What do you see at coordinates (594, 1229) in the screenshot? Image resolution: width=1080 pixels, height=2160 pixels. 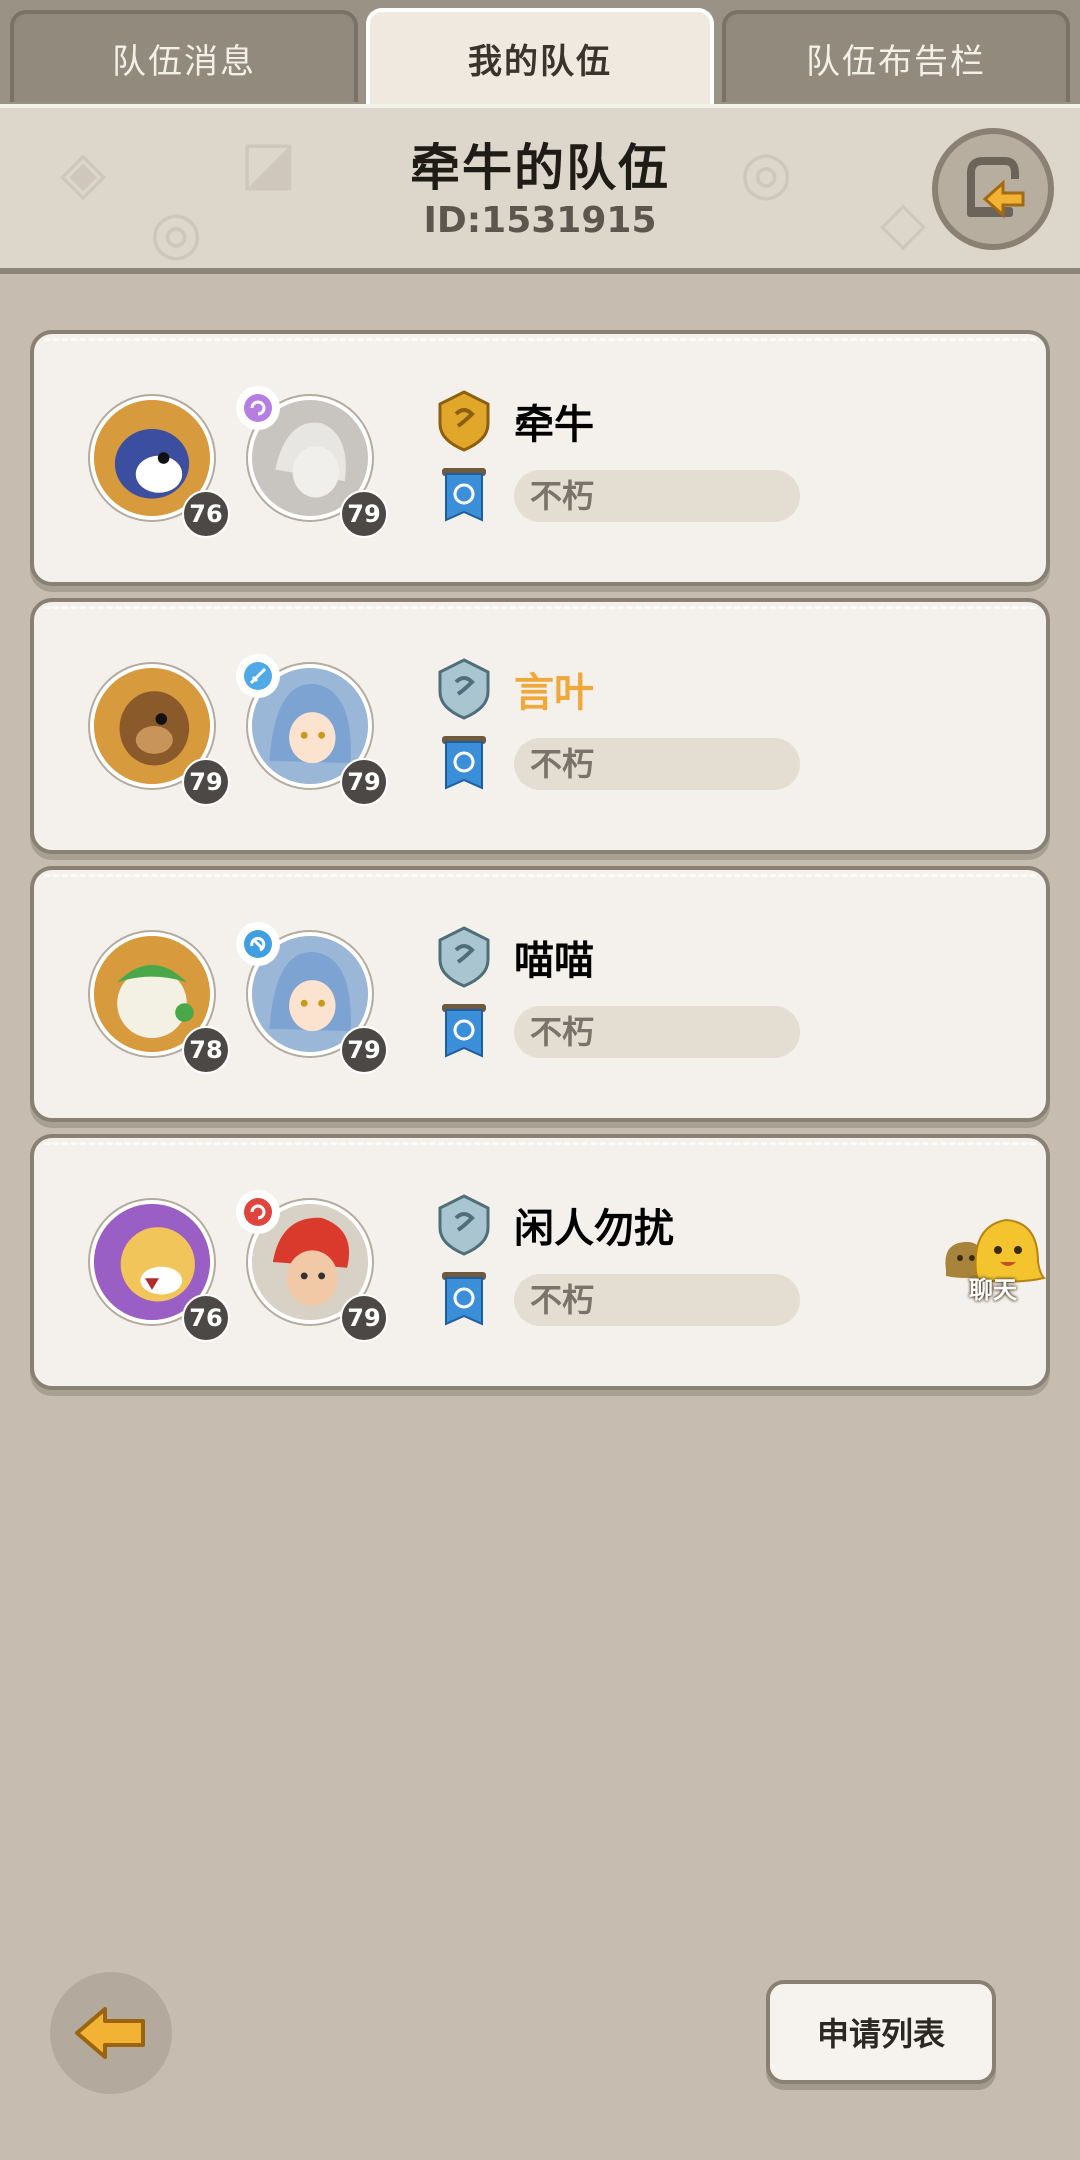 I see `member-name: 闲人勿扰` at bounding box center [594, 1229].